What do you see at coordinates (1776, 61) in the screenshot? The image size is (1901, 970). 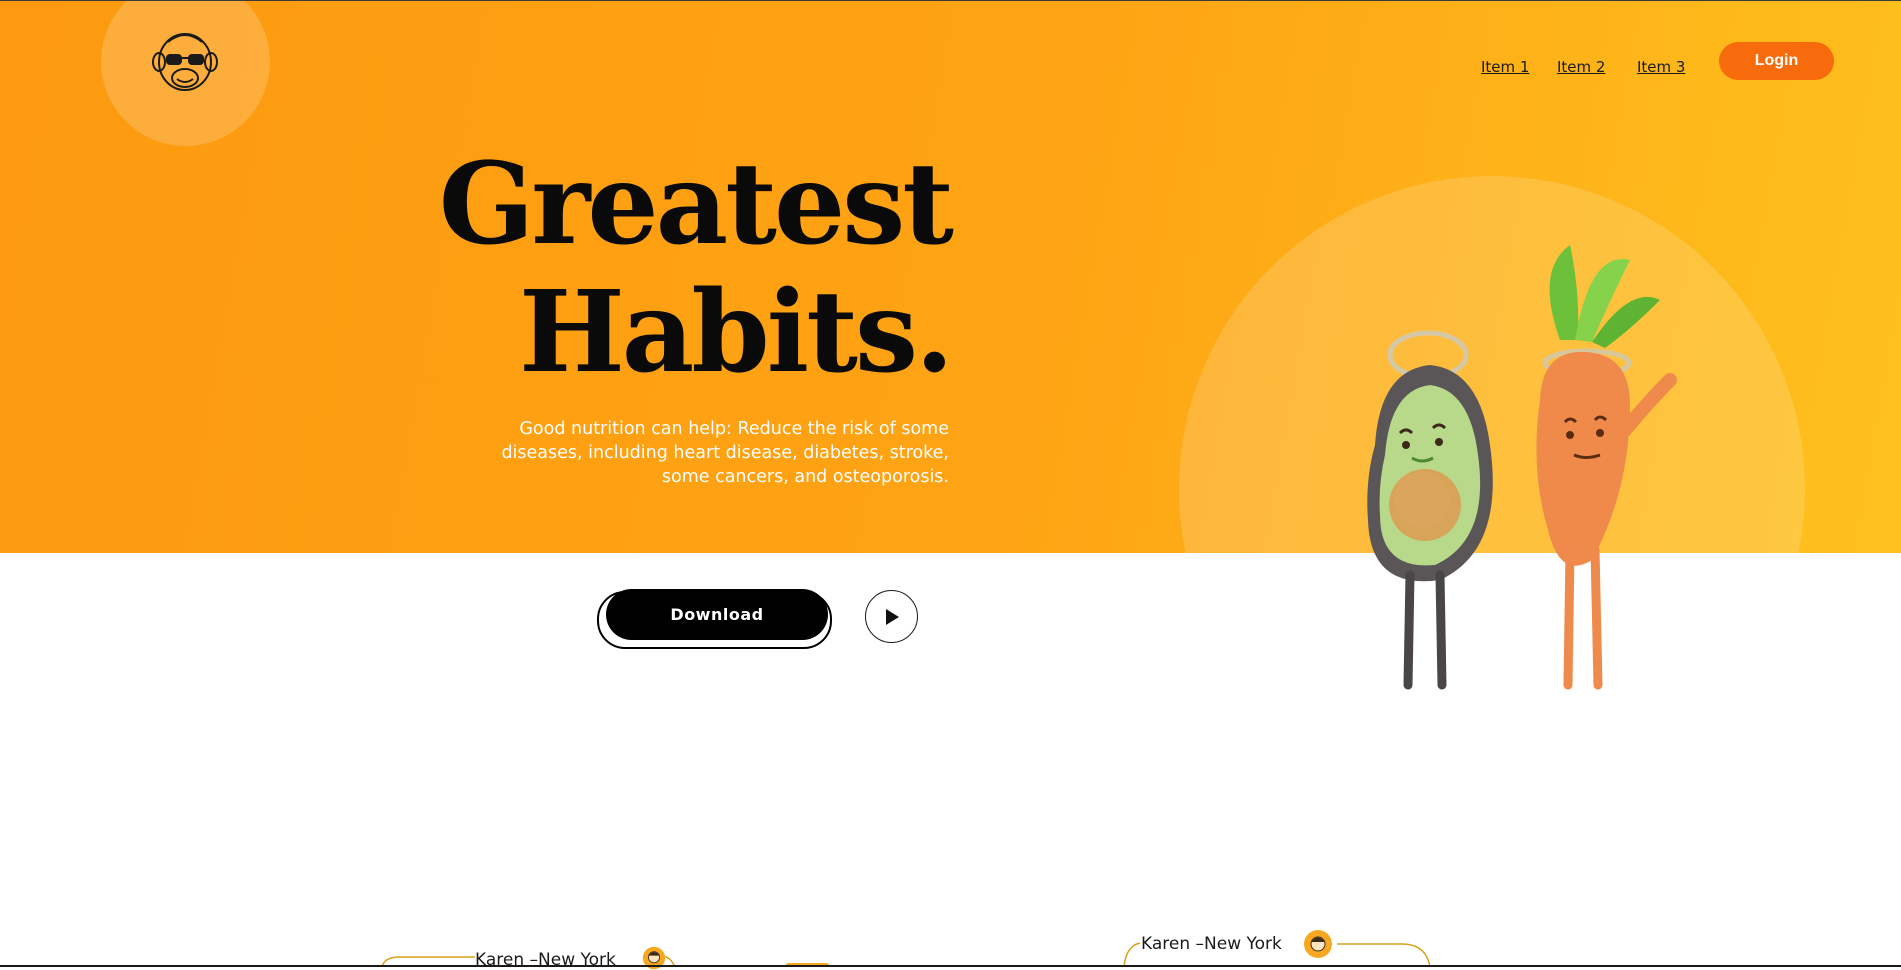 I see `login-button: Login` at bounding box center [1776, 61].